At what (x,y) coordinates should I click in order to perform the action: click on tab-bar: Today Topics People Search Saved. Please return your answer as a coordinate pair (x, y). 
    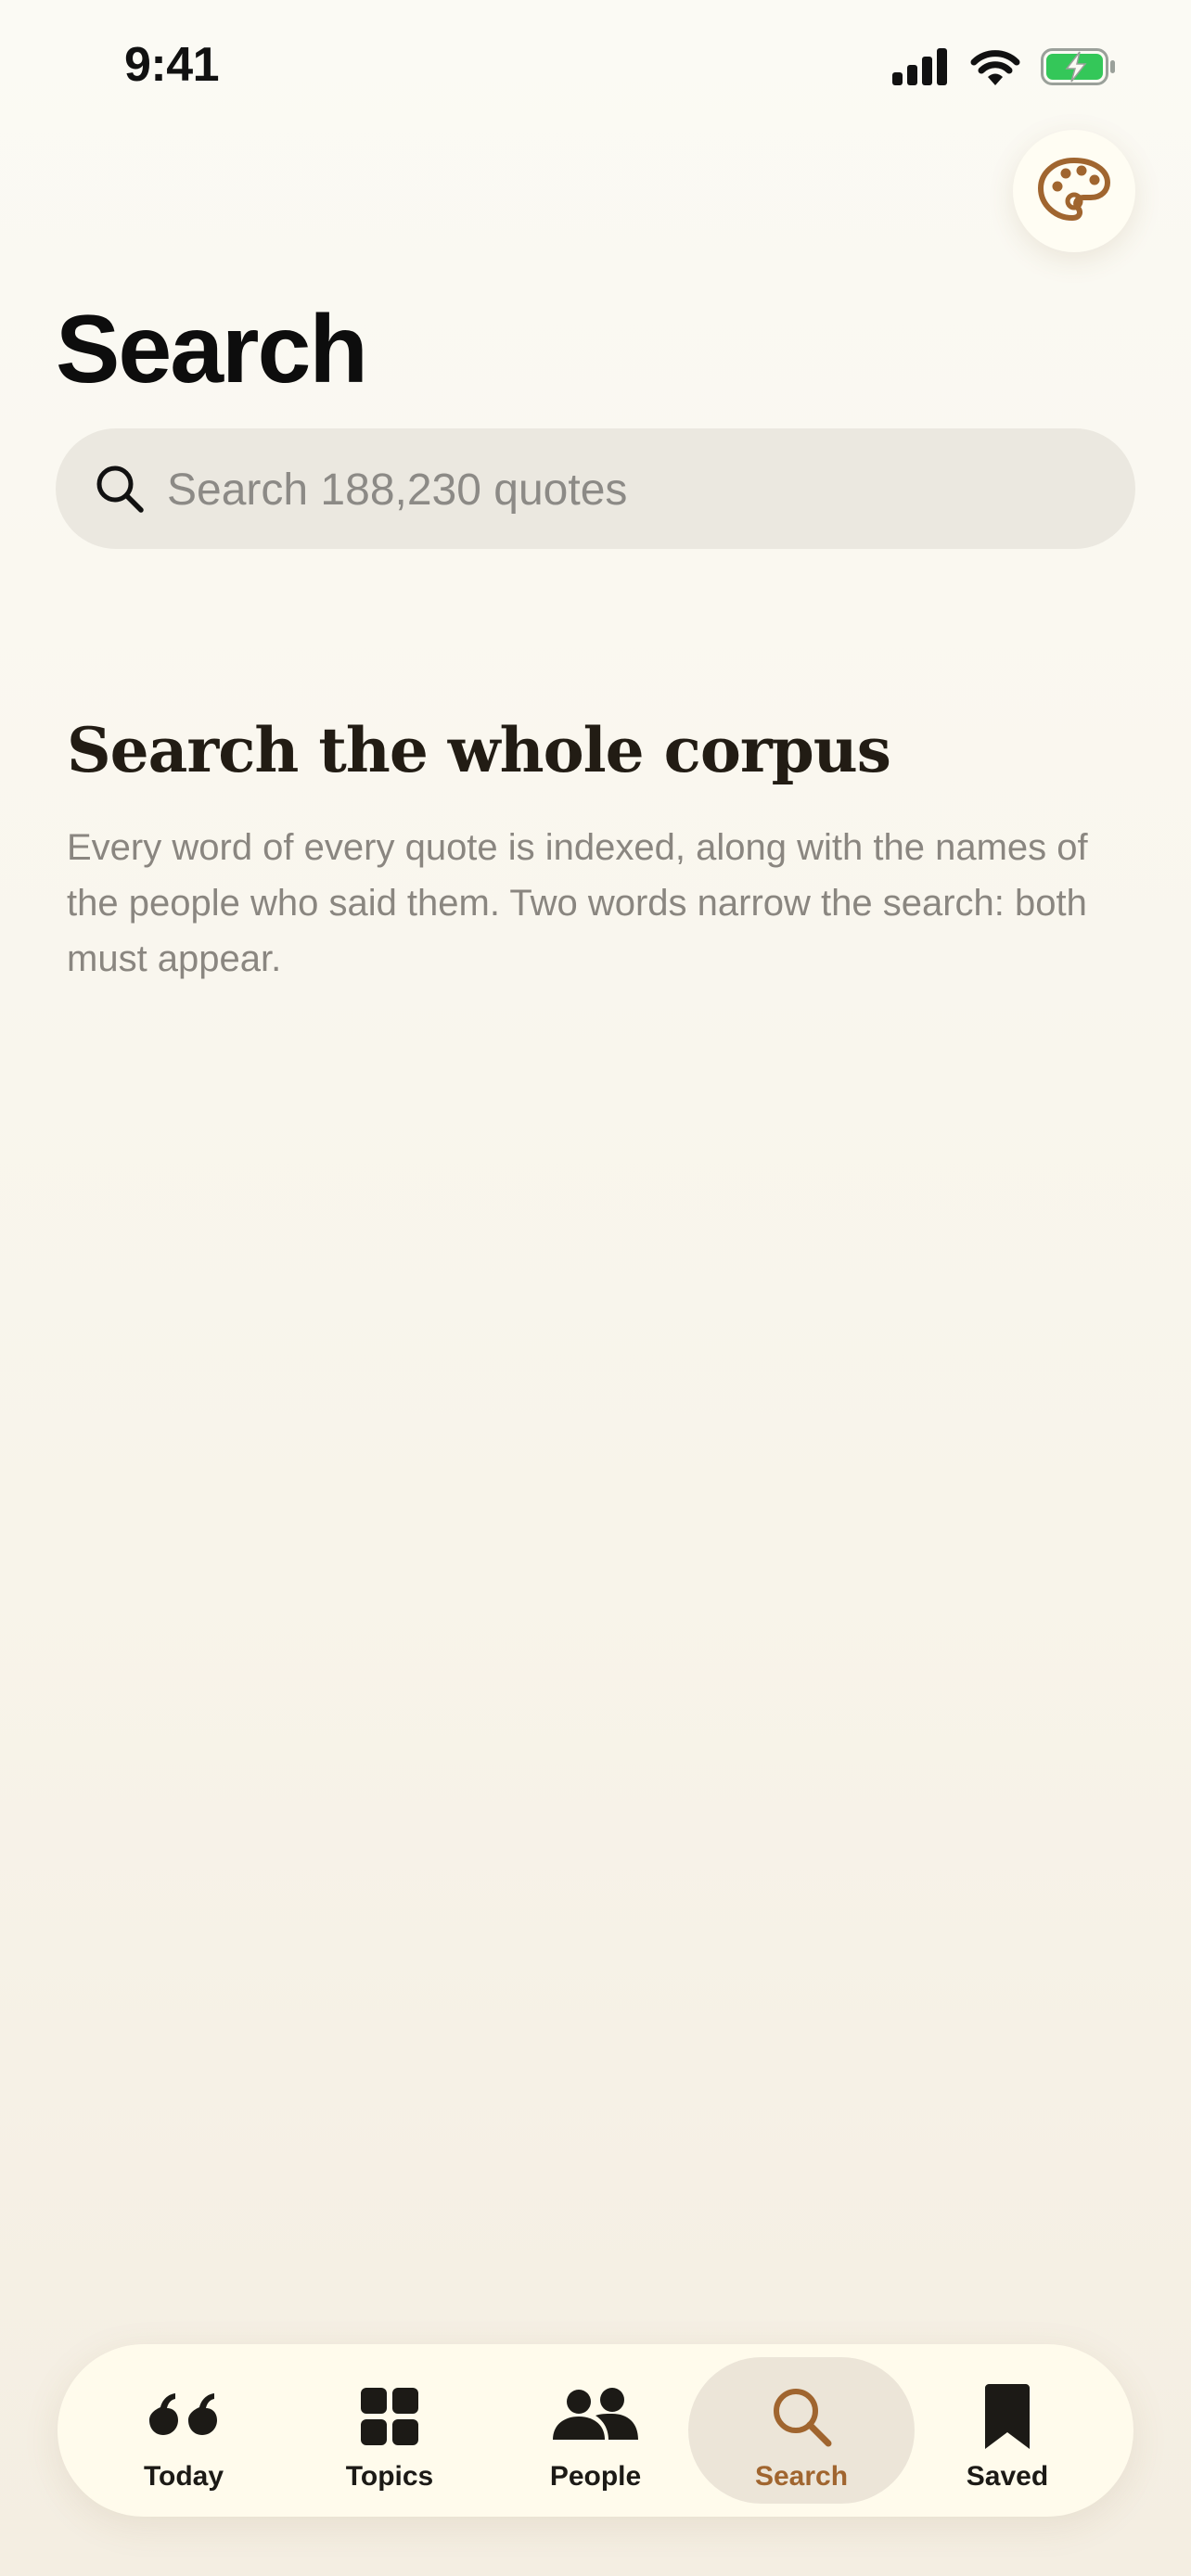
    Looking at the image, I should click on (595, 2431).